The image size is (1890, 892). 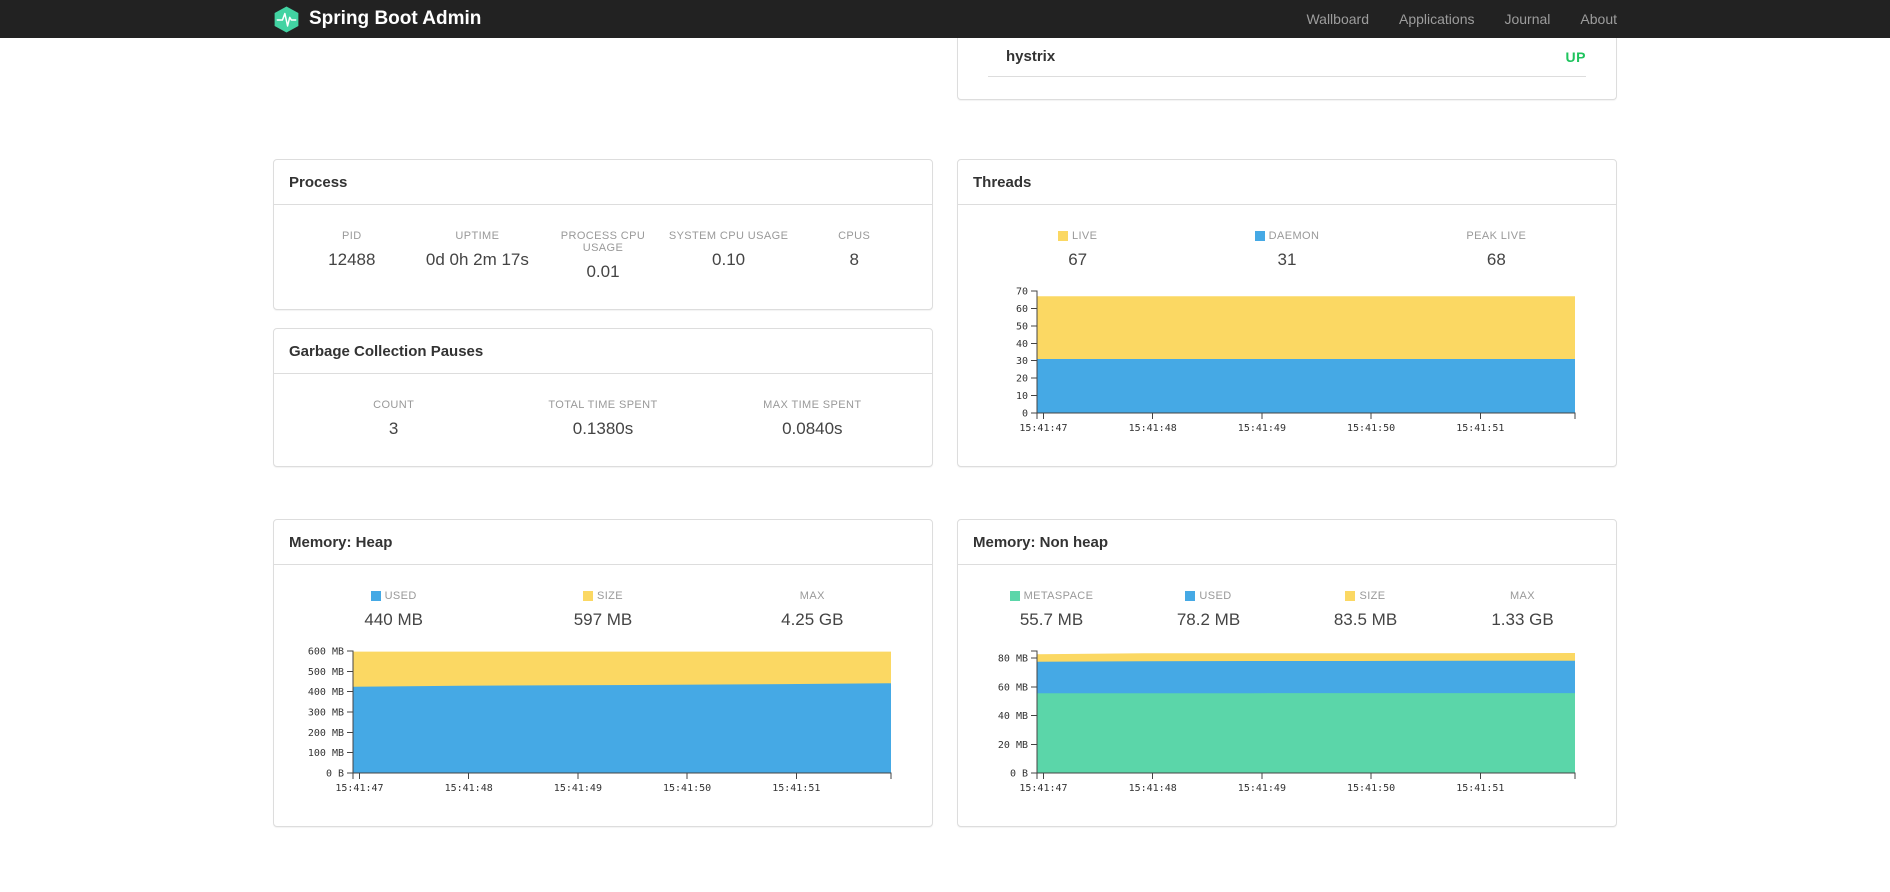 What do you see at coordinates (325, 672) in the screenshot?
I see `svg-text: 500 MB` at bounding box center [325, 672].